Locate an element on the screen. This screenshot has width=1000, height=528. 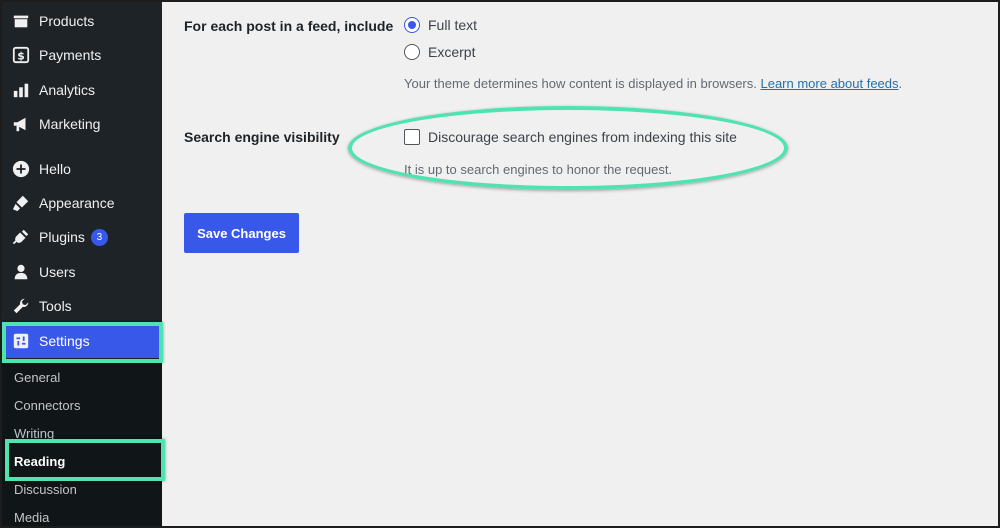
user-icon is located at coordinates (21, 272).